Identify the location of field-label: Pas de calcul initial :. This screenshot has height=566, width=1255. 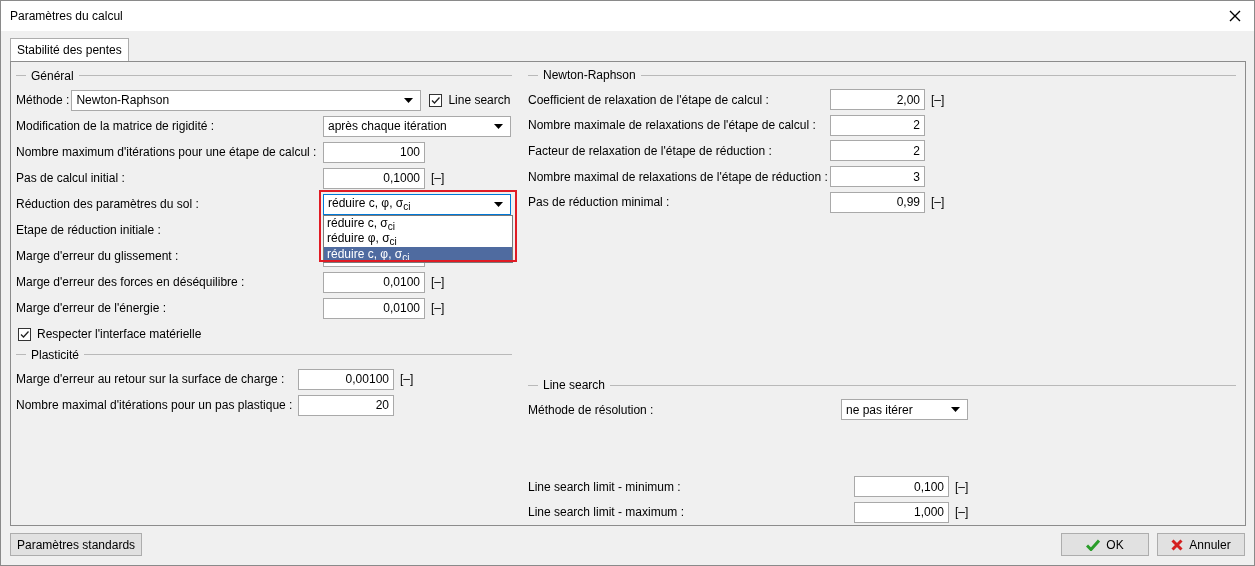
(71, 178).